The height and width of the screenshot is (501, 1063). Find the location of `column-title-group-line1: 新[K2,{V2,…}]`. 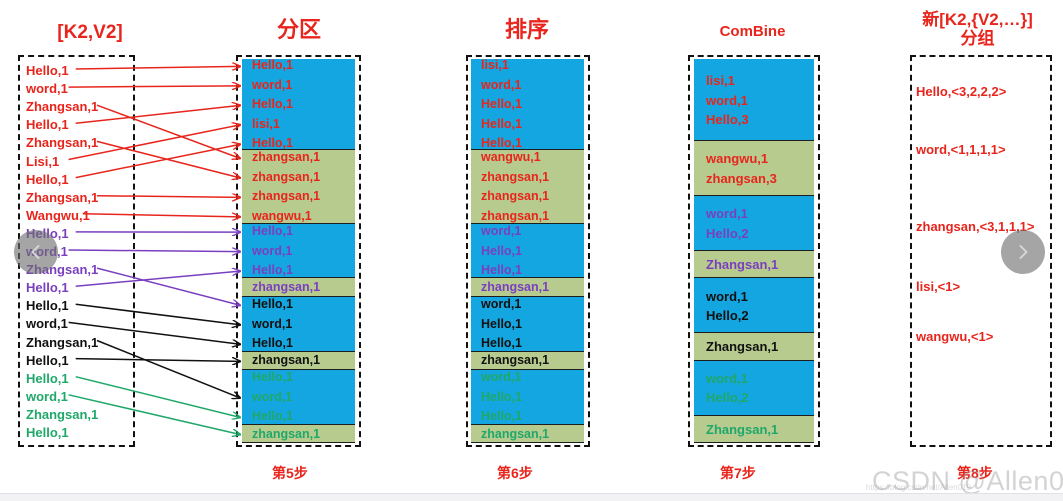

column-title-group-line1: 新[K2,{V2,…}] is located at coordinates (977, 19).